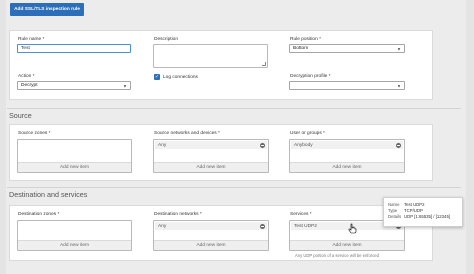 Image resolution: width=474 pixels, height=274 pixels. What do you see at coordinates (427, 216) in the screenshot?
I see `tooltip-details-value: UDP [1:65535] / [12345]` at bounding box center [427, 216].